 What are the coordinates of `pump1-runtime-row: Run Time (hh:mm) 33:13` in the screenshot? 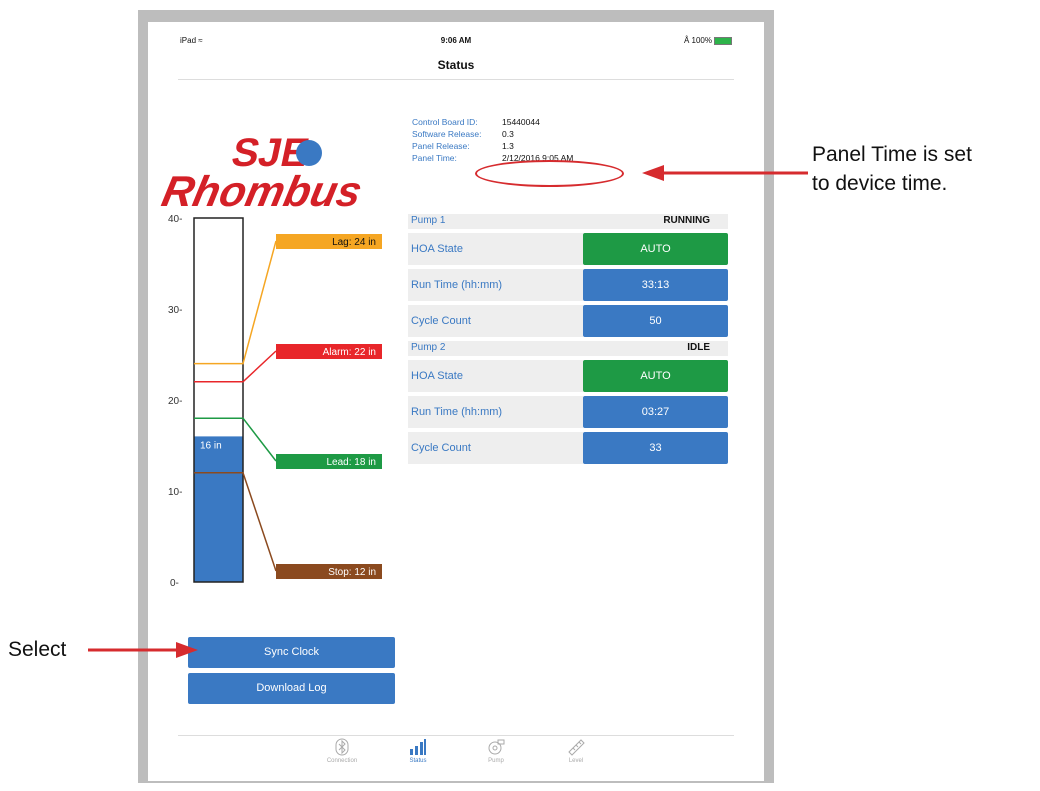 It's located at (568, 285).